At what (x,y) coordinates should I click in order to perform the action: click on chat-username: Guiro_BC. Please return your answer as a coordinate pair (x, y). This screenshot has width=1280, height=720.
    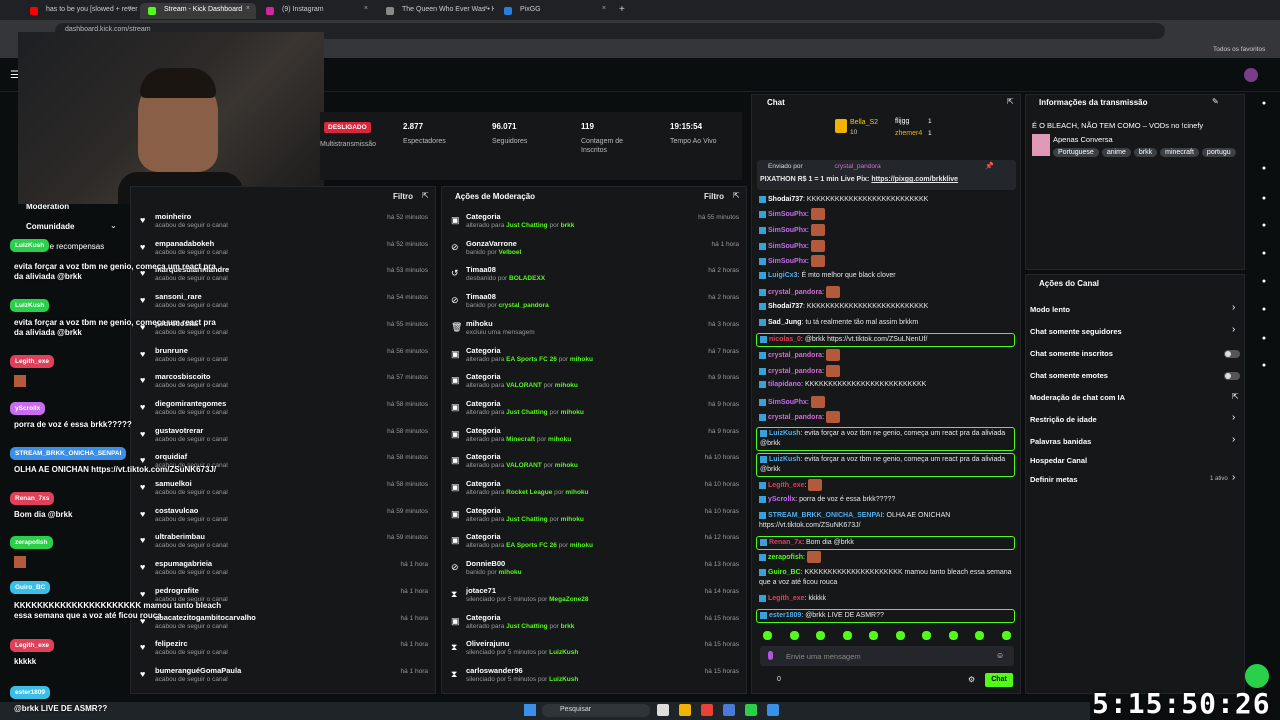
    Looking at the image, I should click on (784, 572).